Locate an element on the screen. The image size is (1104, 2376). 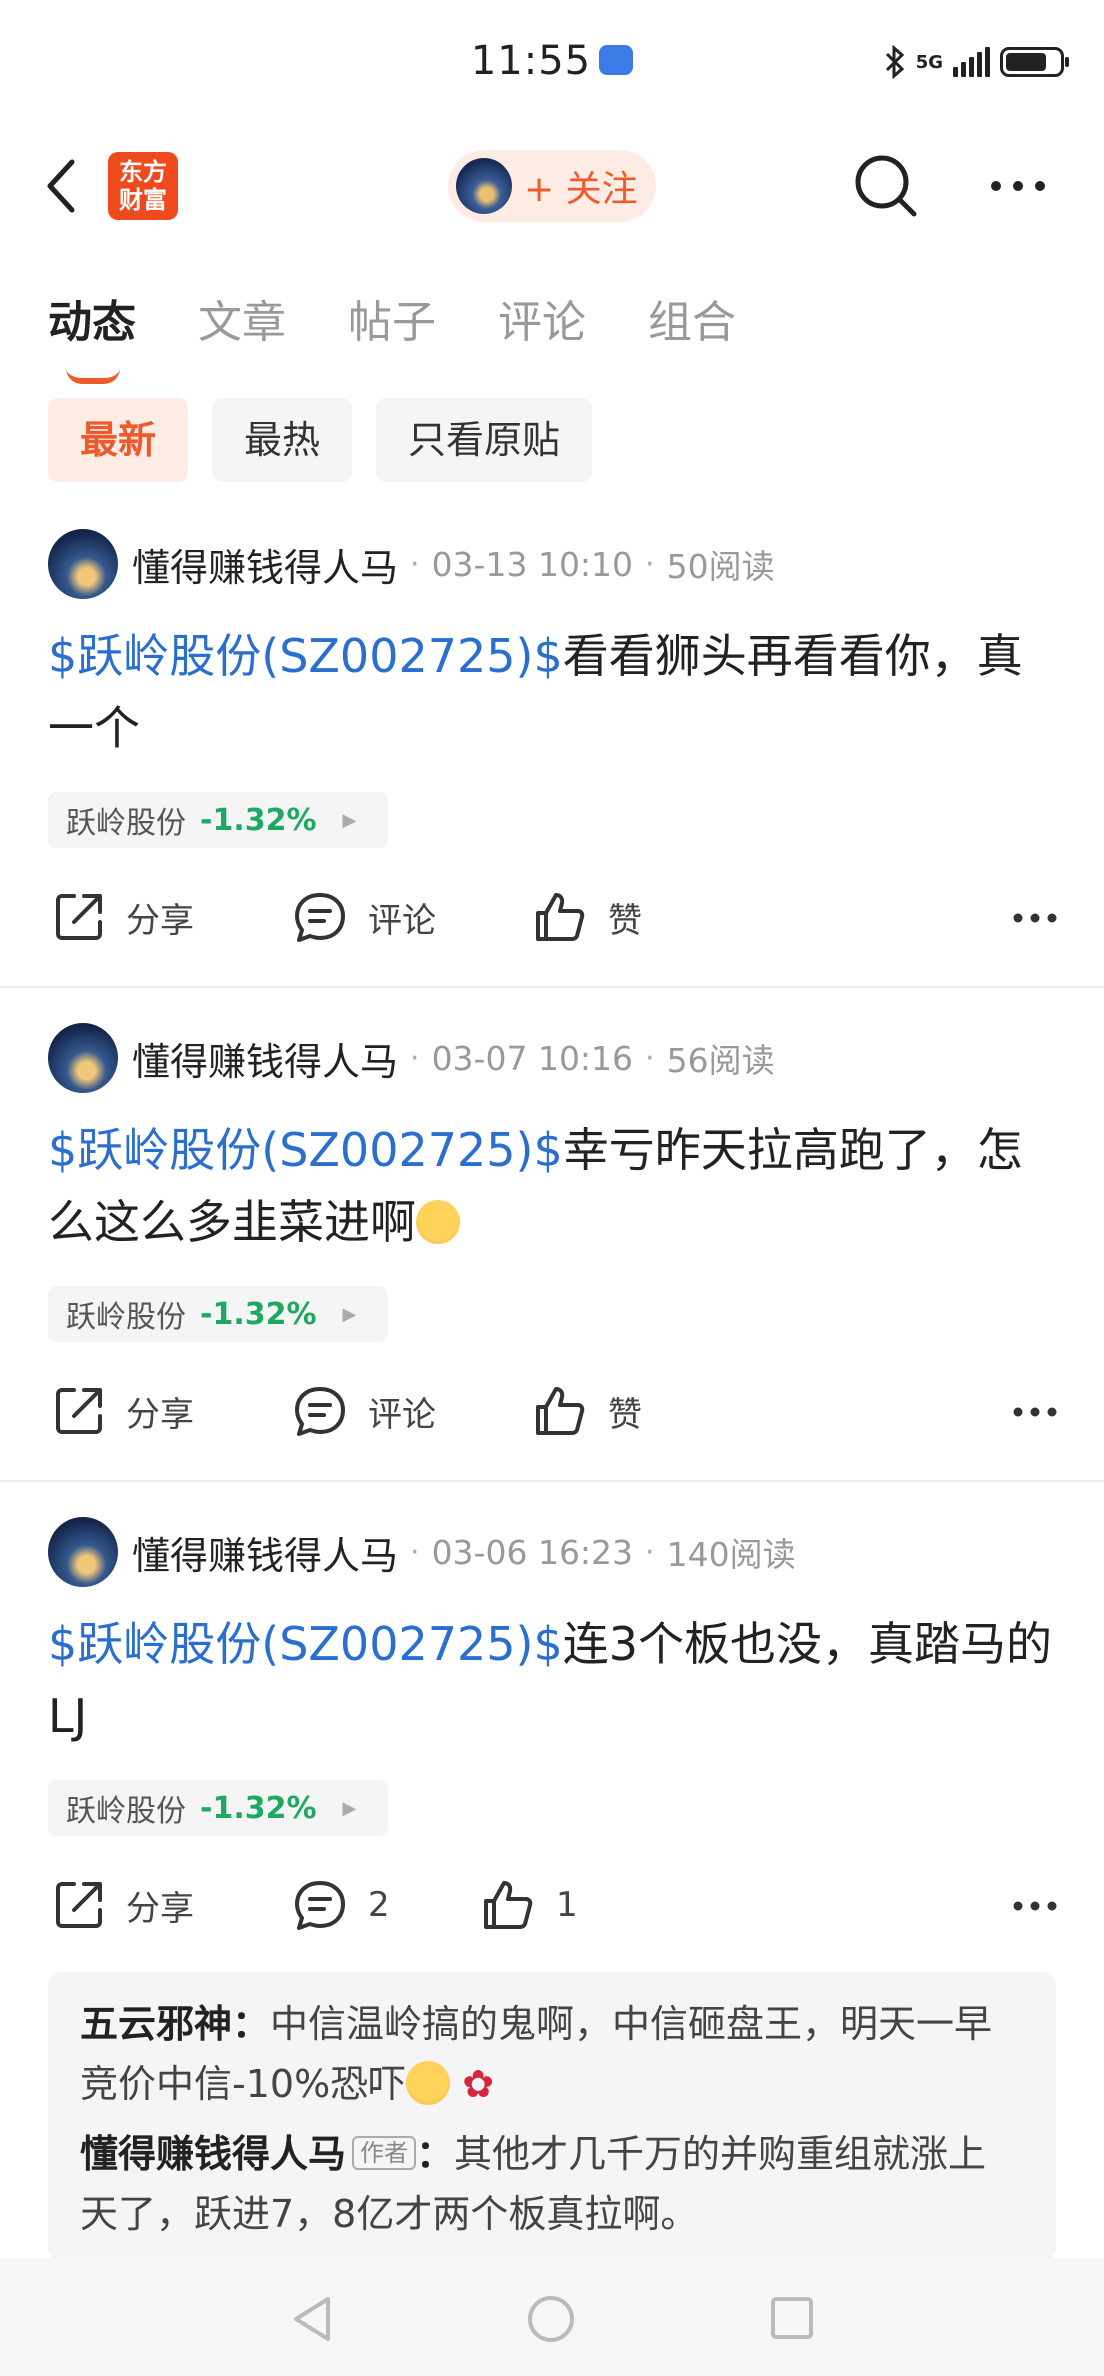
follow-label: + 关注 is located at coordinates (581, 189).